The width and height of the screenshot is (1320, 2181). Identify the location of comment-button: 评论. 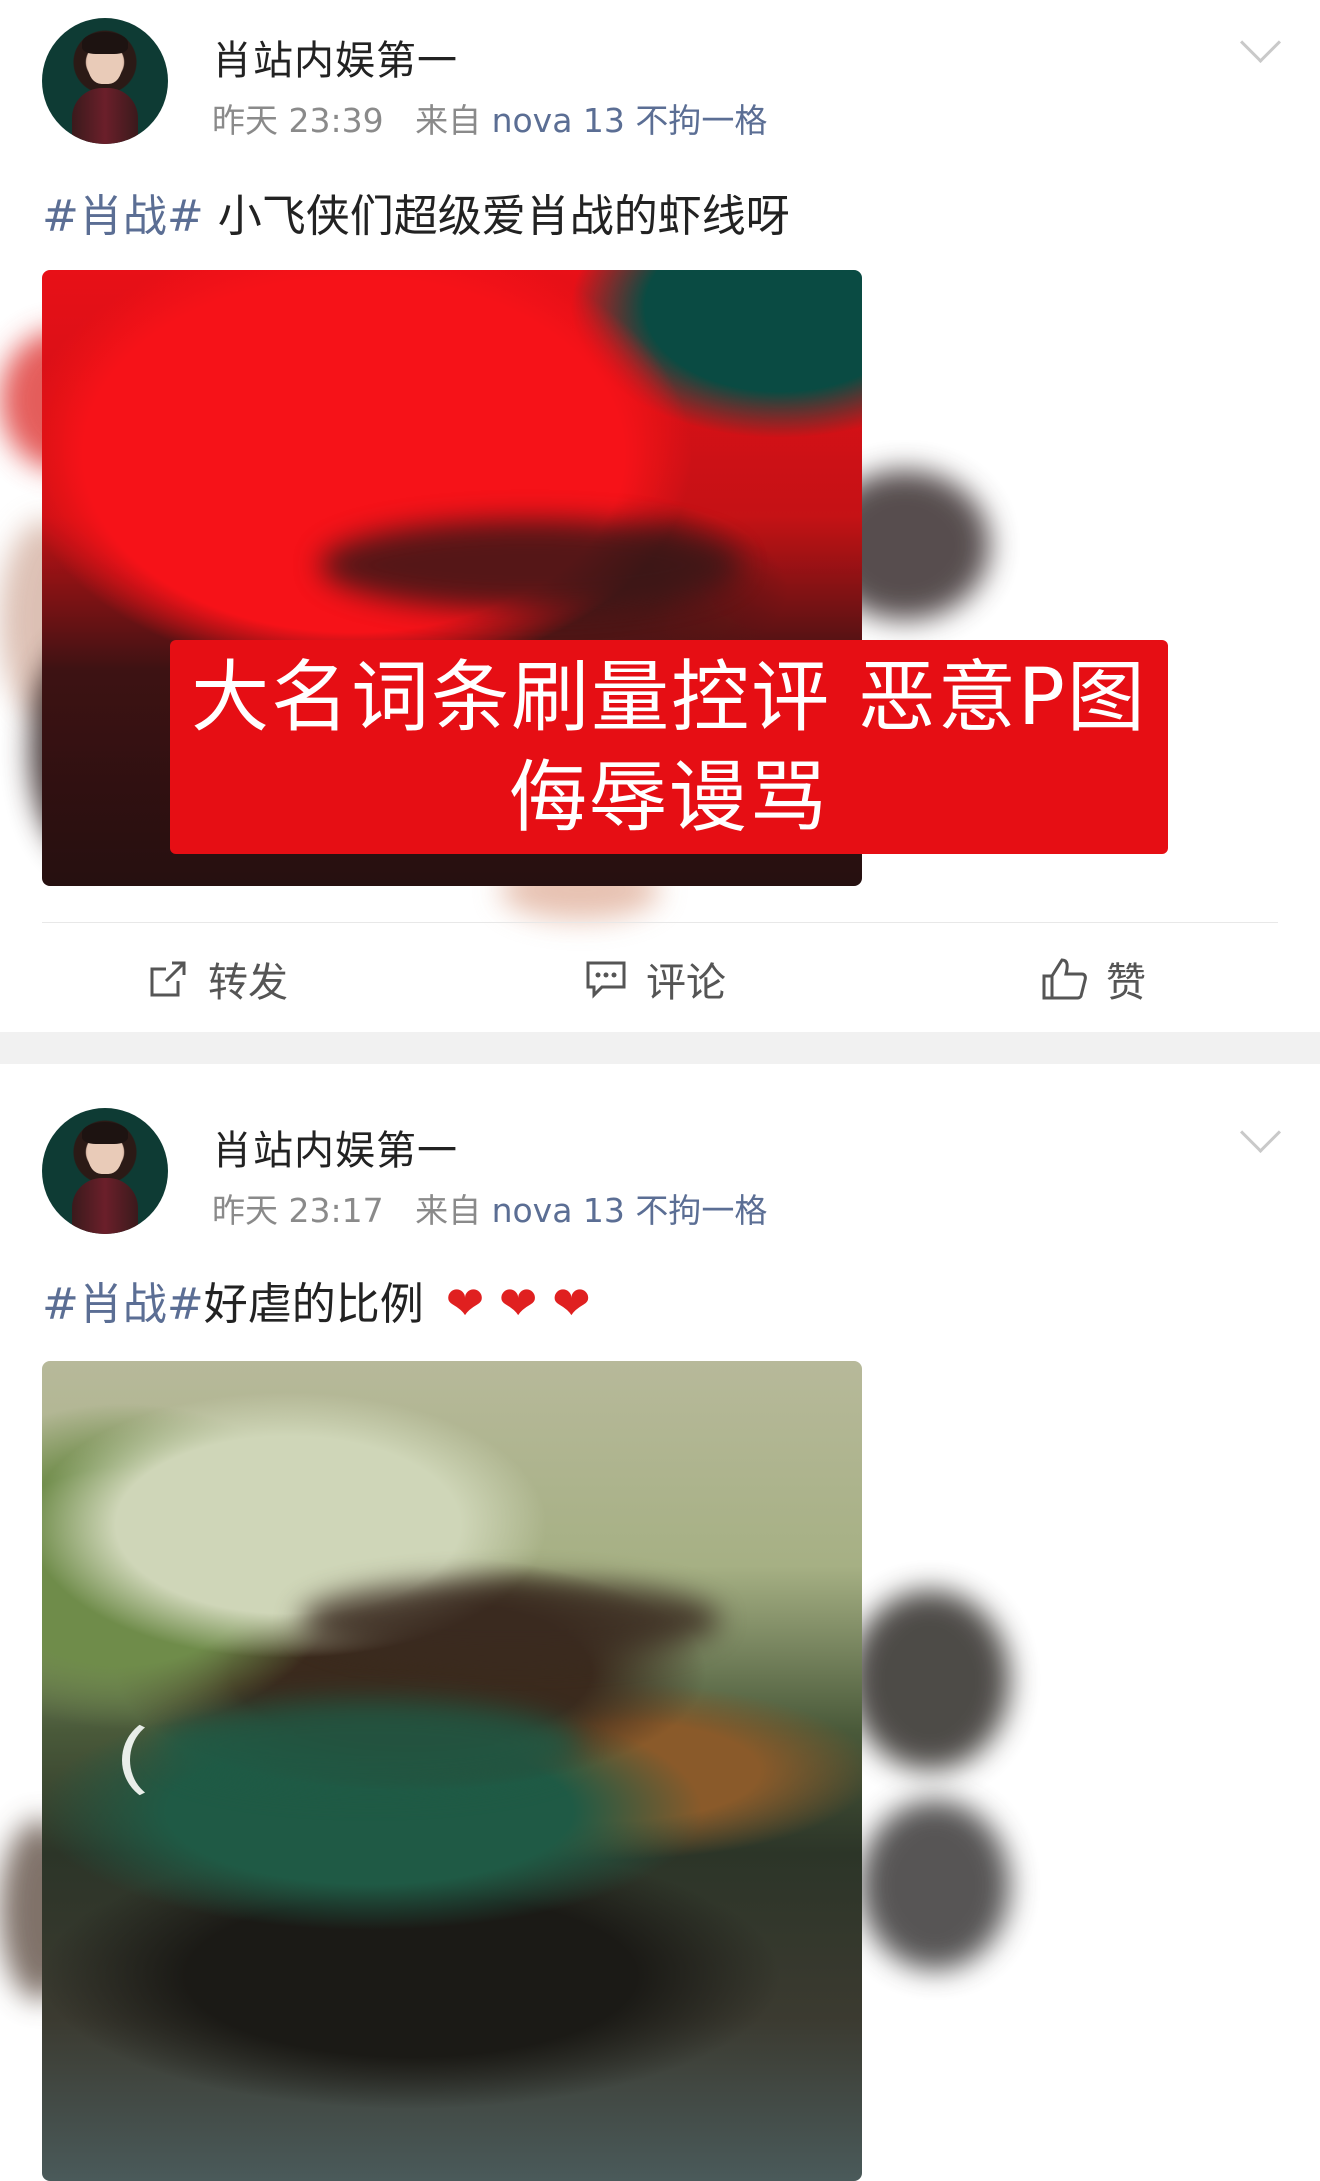
(655, 979).